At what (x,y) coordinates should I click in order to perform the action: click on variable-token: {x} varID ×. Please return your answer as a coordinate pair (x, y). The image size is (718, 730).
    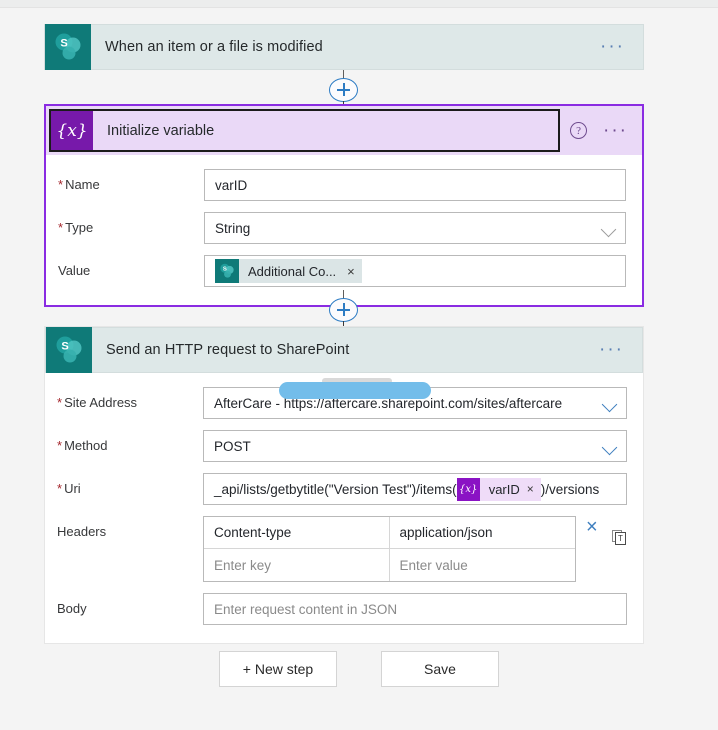
    Looking at the image, I should click on (498, 489).